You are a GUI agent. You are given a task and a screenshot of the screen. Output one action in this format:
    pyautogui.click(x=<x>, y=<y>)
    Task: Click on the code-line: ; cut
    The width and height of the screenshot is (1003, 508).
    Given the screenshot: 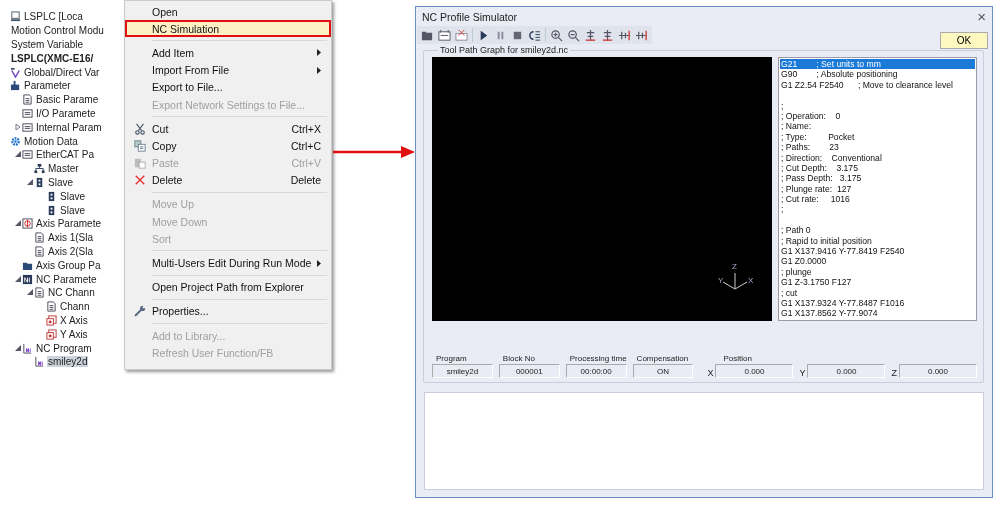 What is the action you would take?
    pyautogui.click(x=877, y=292)
    